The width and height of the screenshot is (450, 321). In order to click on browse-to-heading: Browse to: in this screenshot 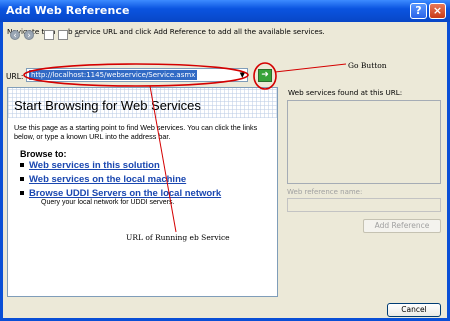, I will do `click(43, 154)`.